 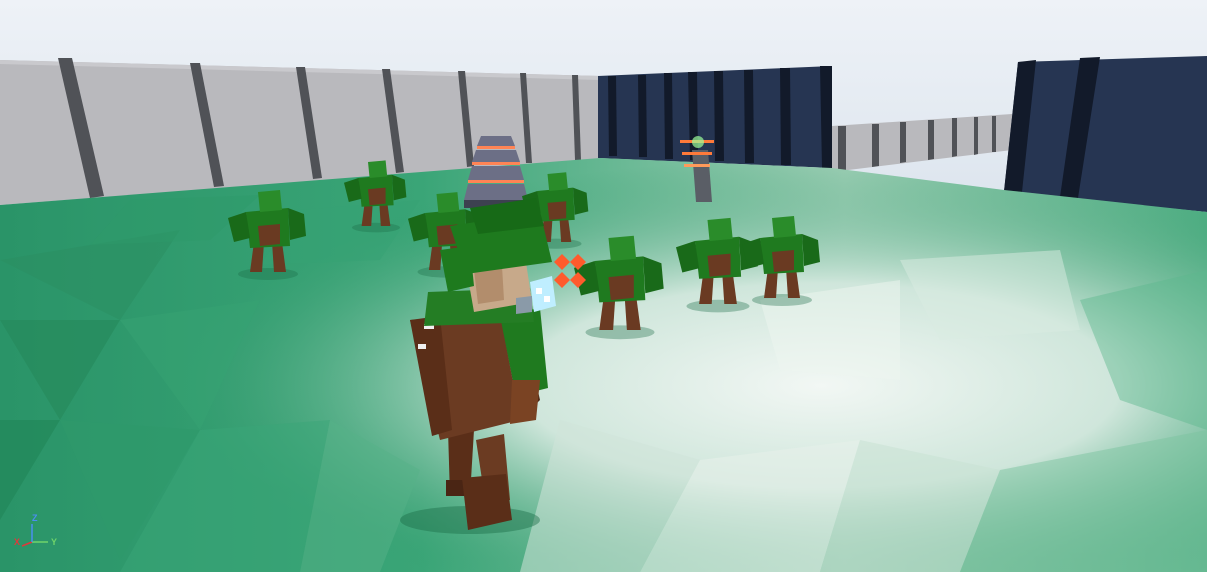 I want to click on navy-wall-right, so click(x=1105, y=134).